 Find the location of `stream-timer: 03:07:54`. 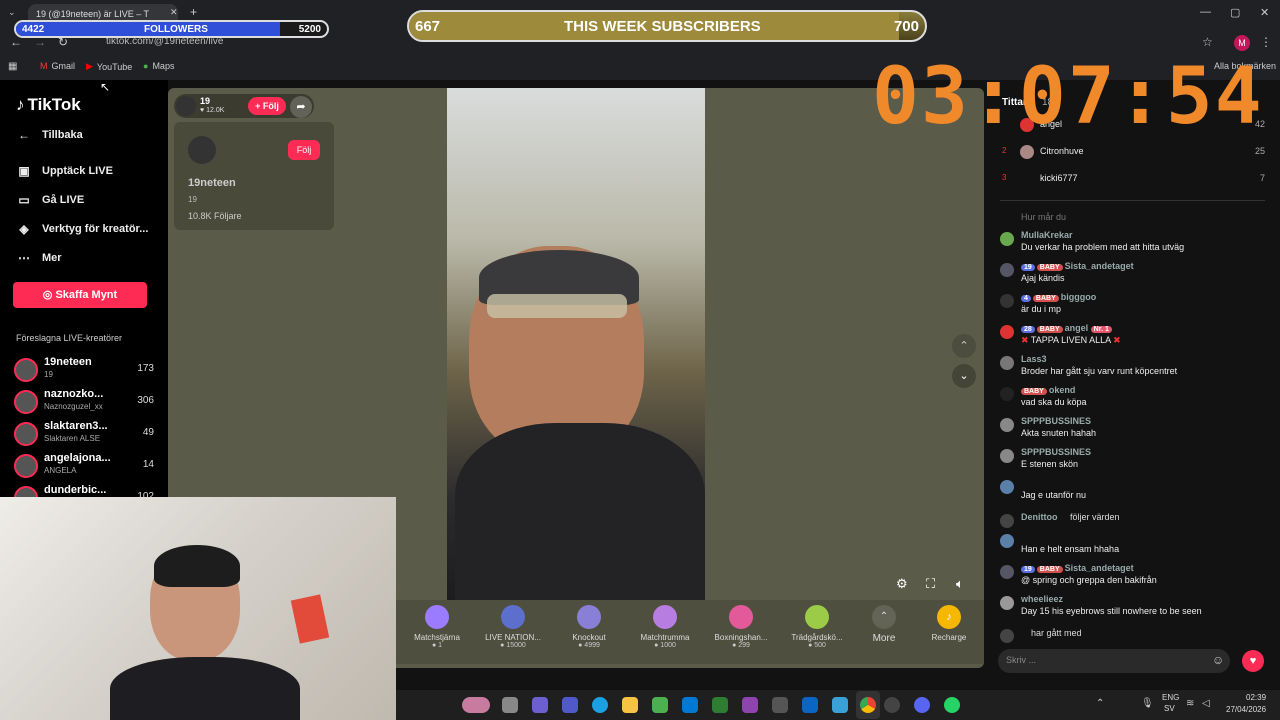

stream-timer: 03:07:54 is located at coordinates (1068, 97).